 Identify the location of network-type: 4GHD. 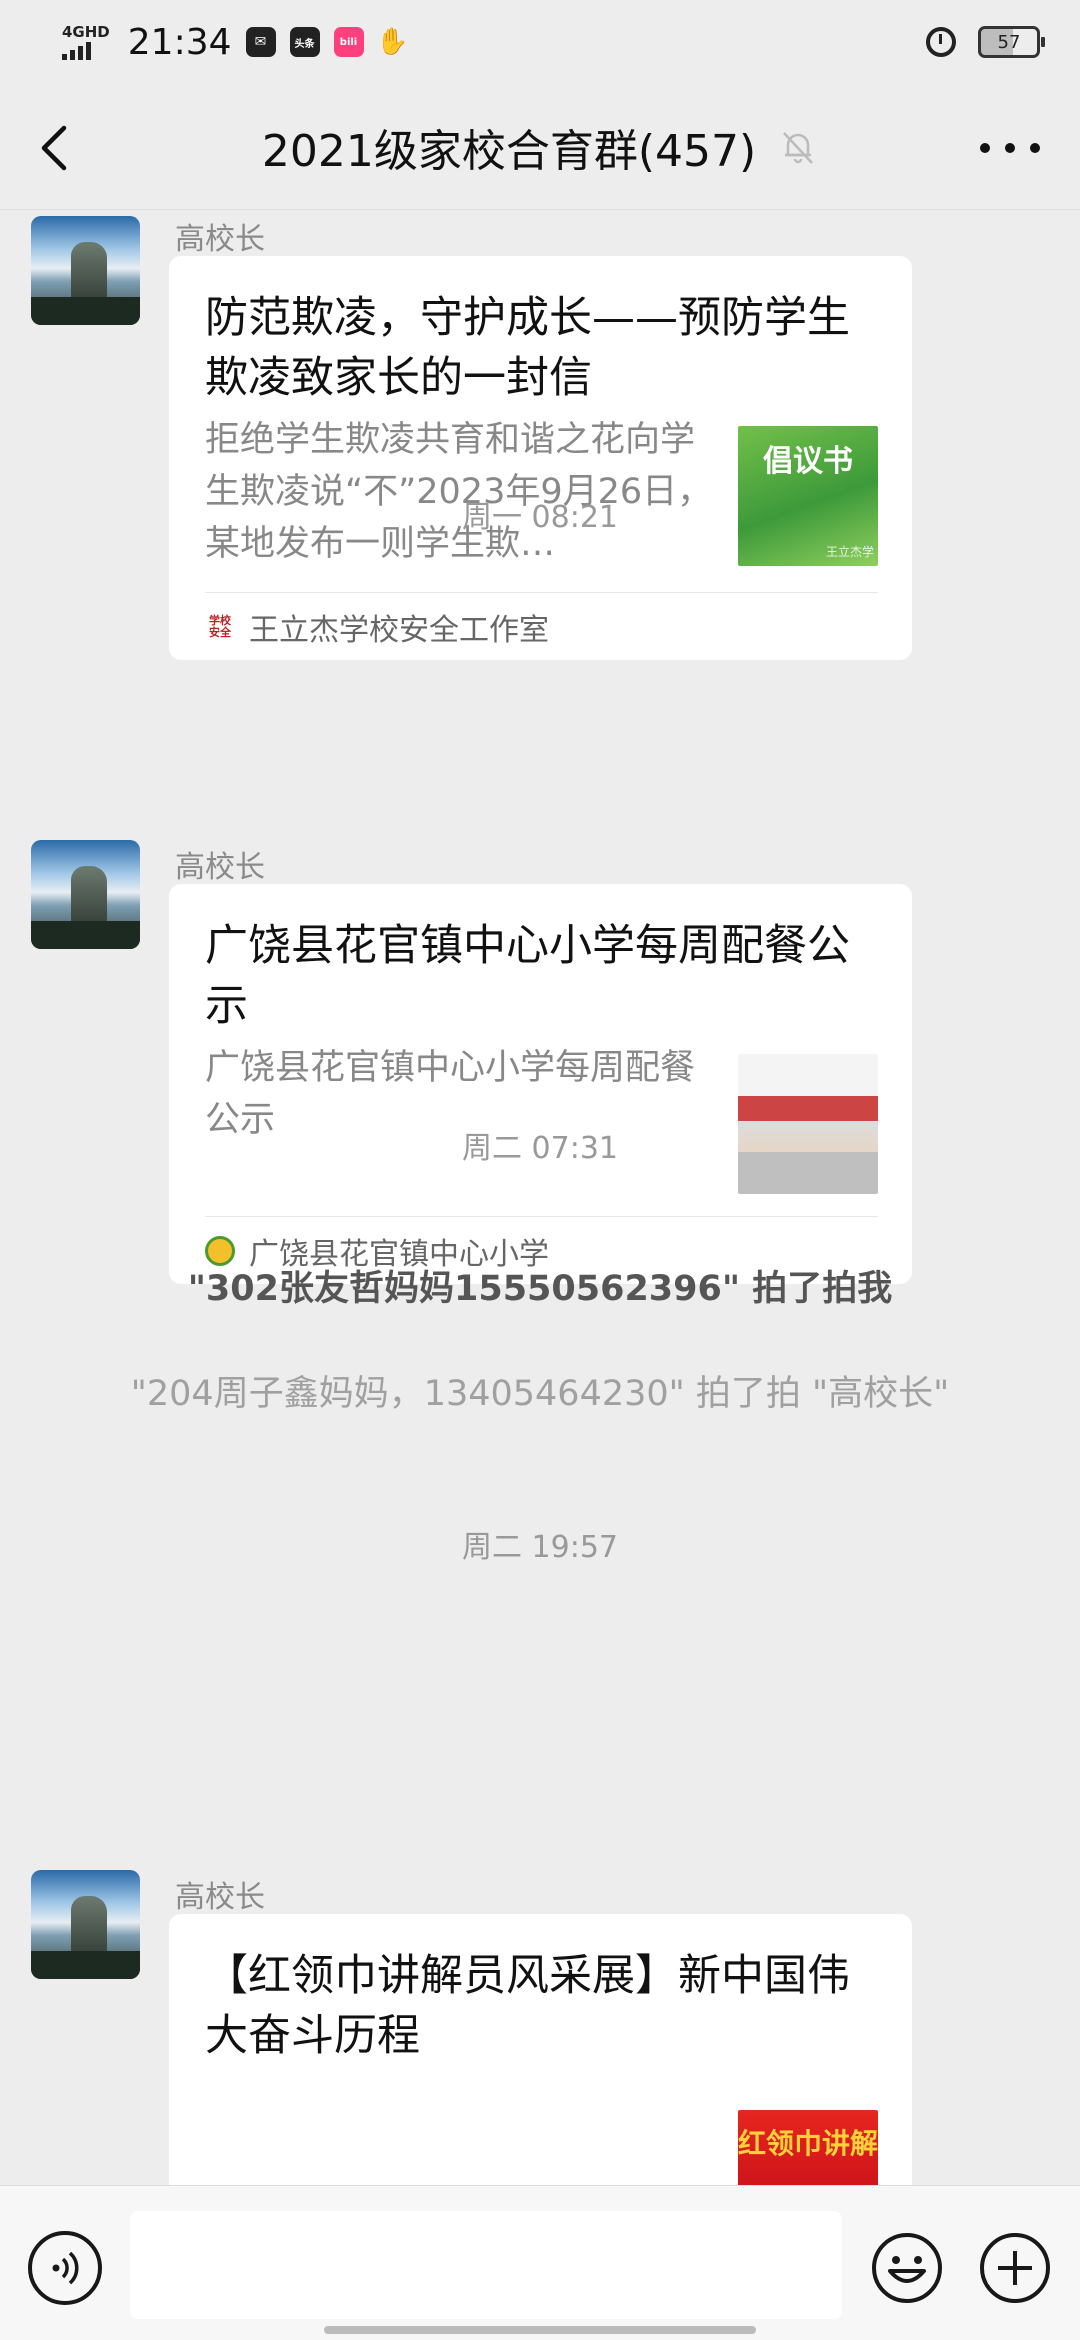
(86, 31).